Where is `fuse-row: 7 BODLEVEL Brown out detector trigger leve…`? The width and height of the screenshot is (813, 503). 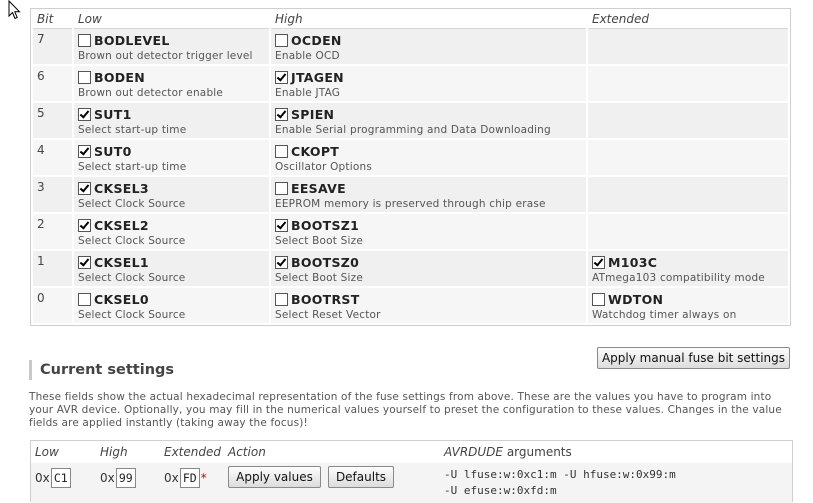 fuse-row: 7 BODLEVEL Brown out detector trigger leve… is located at coordinates (410, 47).